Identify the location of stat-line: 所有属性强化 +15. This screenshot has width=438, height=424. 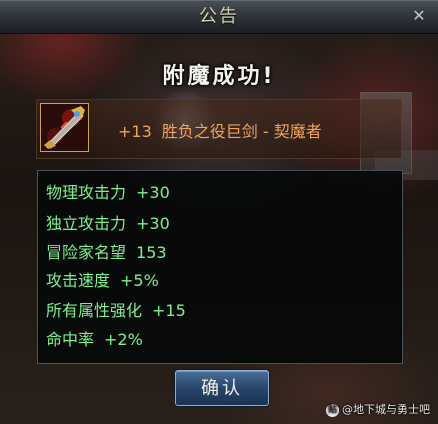
(116, 311).